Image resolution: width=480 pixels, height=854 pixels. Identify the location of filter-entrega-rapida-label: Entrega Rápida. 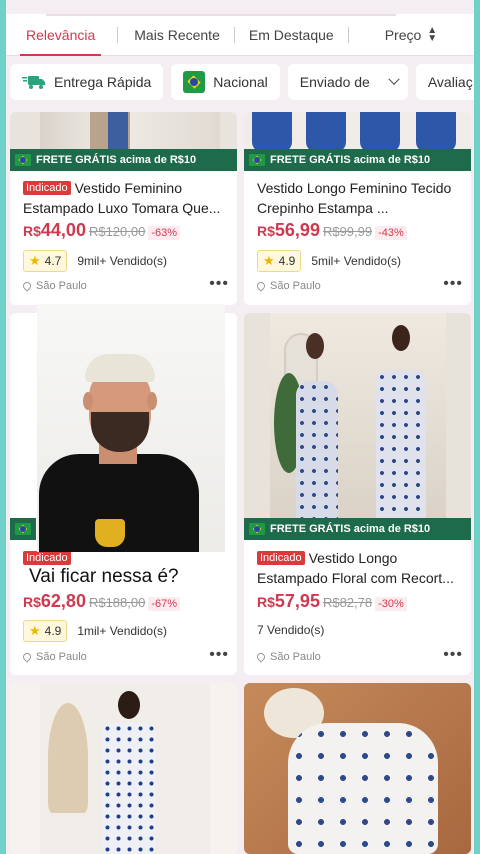
(103, 82).